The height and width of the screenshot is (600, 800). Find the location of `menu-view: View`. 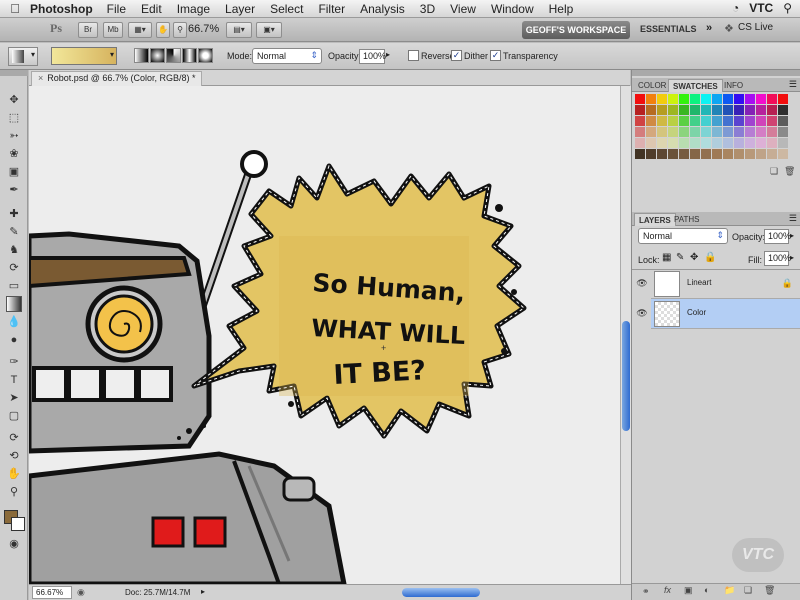

menu-view: View is located at coordinates (463, 9).